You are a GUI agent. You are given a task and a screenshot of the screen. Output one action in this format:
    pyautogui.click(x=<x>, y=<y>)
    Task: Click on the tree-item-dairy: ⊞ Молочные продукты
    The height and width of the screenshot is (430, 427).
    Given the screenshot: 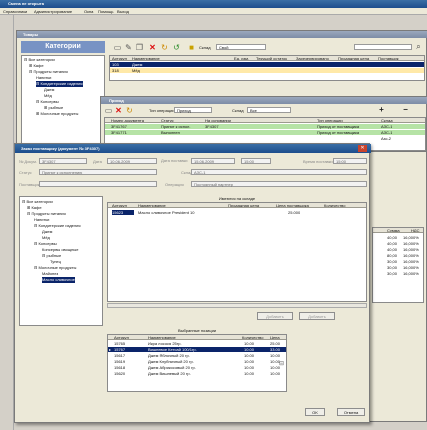 What is the action you would take?
    pyautogui.click(x=57, y=114)
    